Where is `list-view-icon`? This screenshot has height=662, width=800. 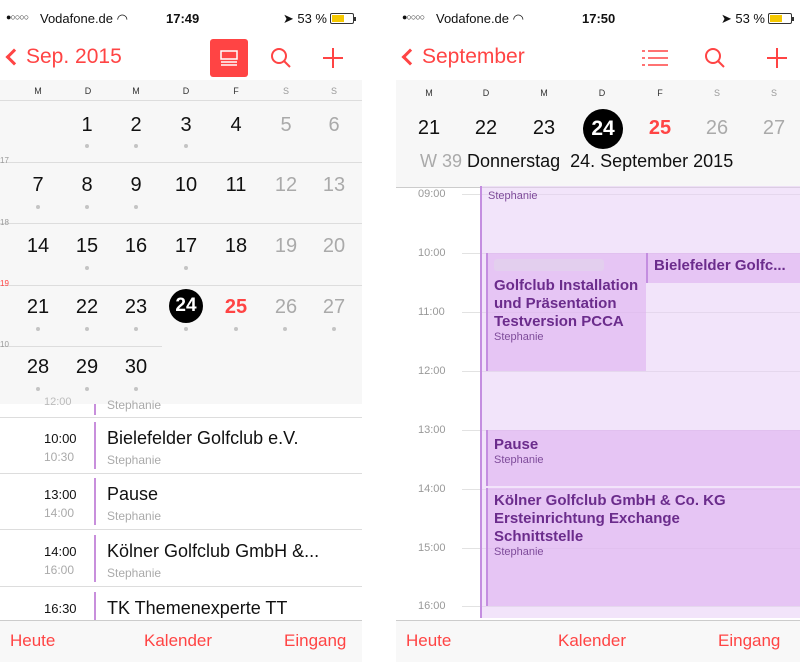
list-view-icon is located at coordinates (229, 58).